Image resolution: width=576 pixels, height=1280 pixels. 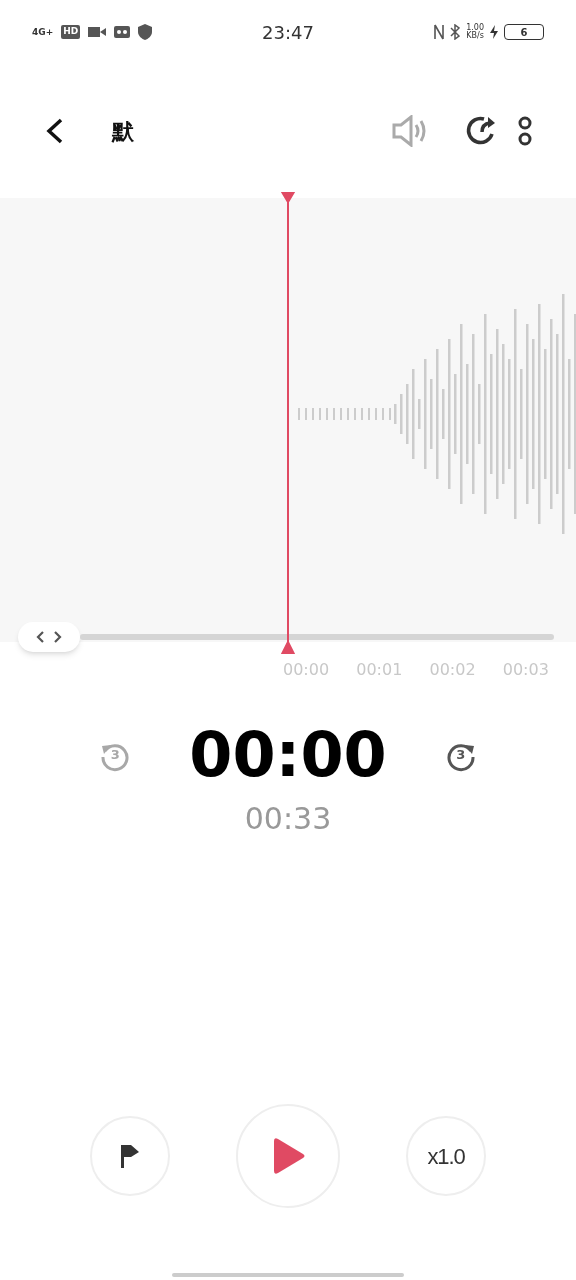 What do you see at coordinates (145, 32) in the screenshot?
I see `shield-icon` at bounding box center [145, 32].